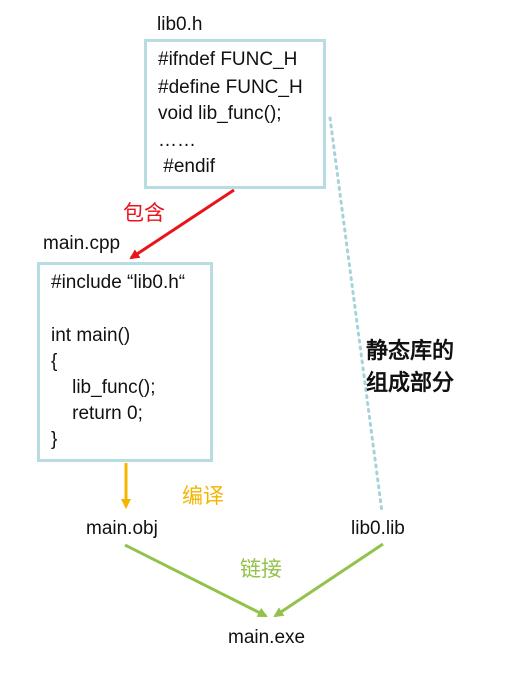 This screenshot has height=677, width=525. What do you see at coordinates (261, 569) in the screenshot?
I see `link-label: 链接` at bounding box center [261, 569].